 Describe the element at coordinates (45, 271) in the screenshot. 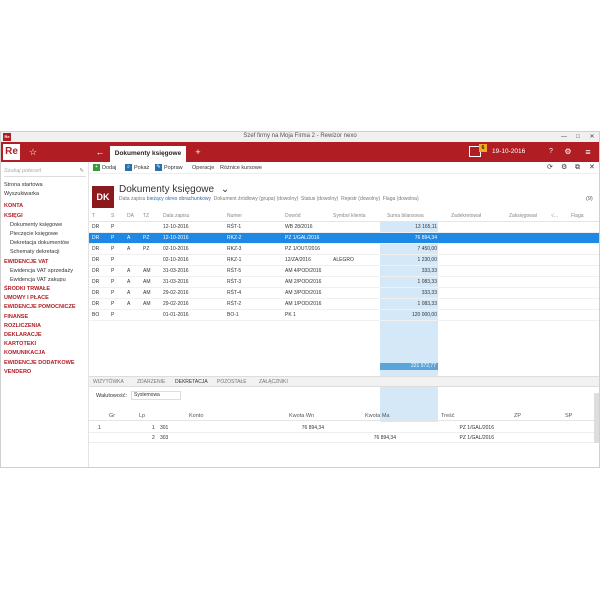

I see `sidebar-item-ewidencja-vat-sprzedaży: Ewidencja VAT sprzedaży` at that location.